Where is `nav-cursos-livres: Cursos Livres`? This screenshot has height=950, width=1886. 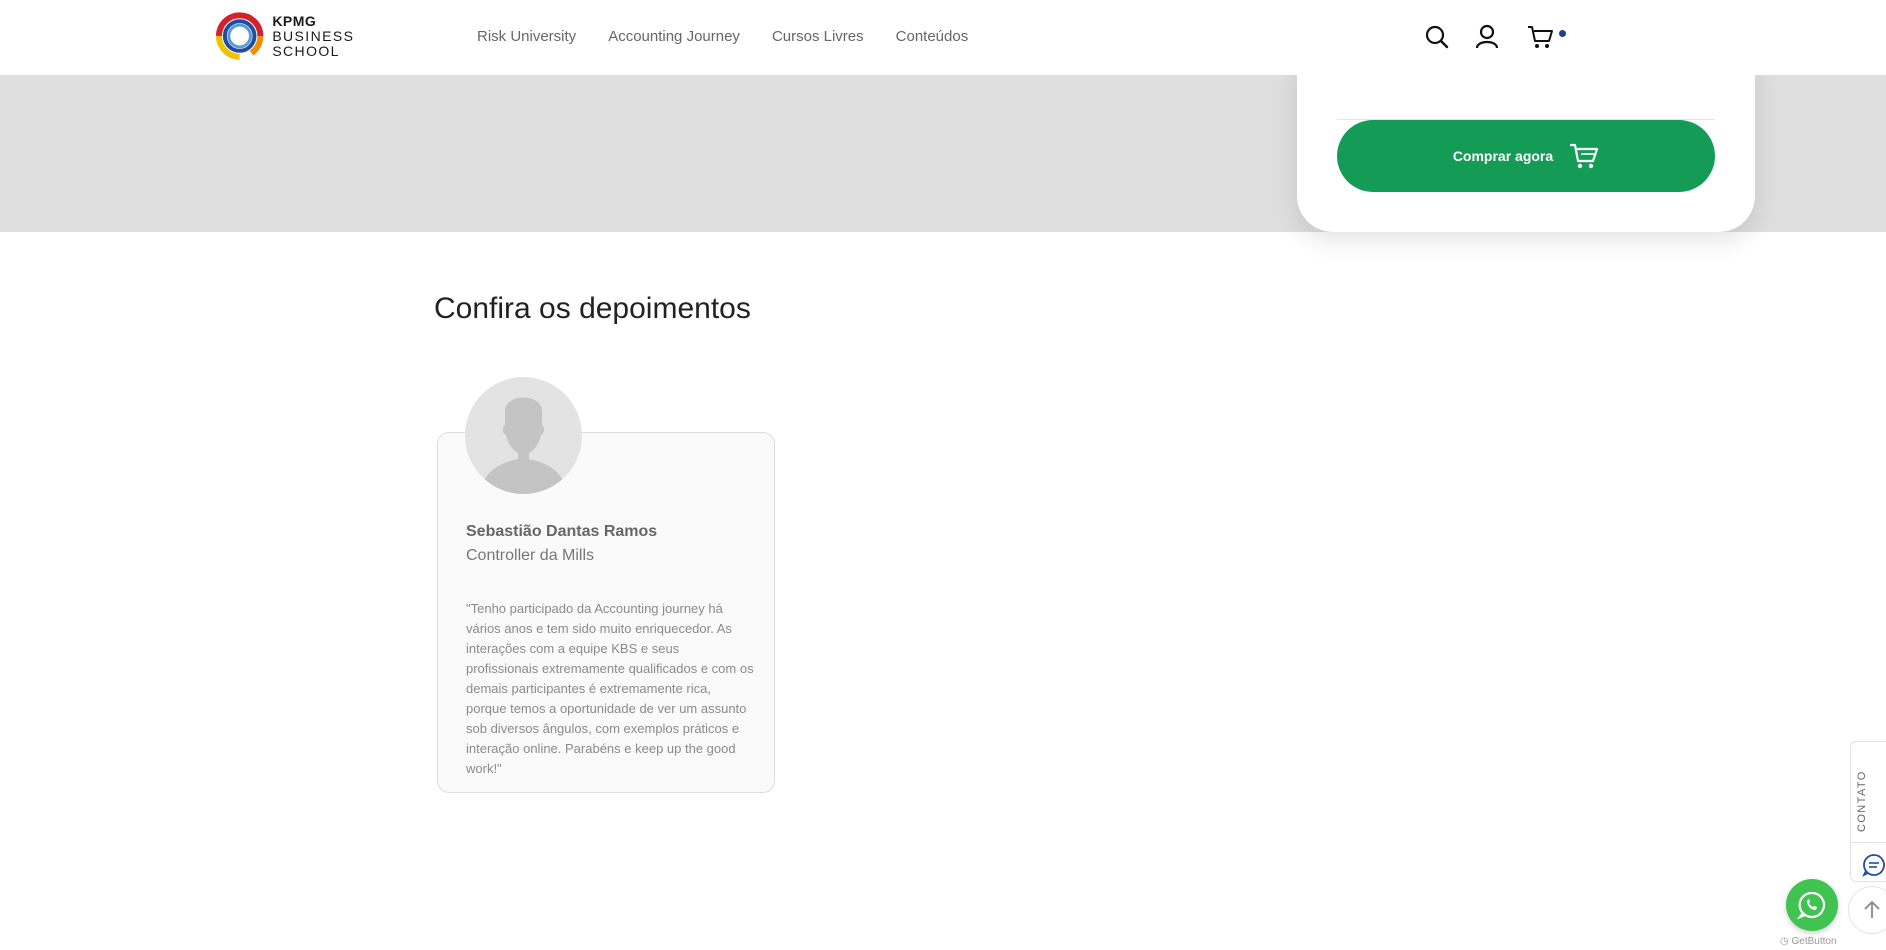 nav-cursos-livres: Cursos Livres is located at coordinates (818, 36).